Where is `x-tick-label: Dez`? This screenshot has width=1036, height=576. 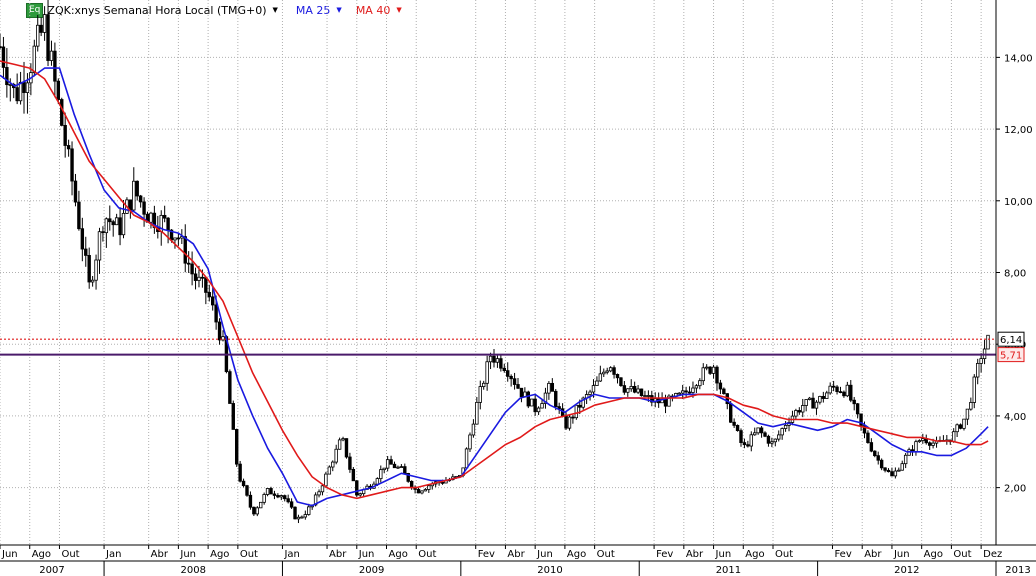
x-tick-label: Dez is located at coordinates (992, 554).